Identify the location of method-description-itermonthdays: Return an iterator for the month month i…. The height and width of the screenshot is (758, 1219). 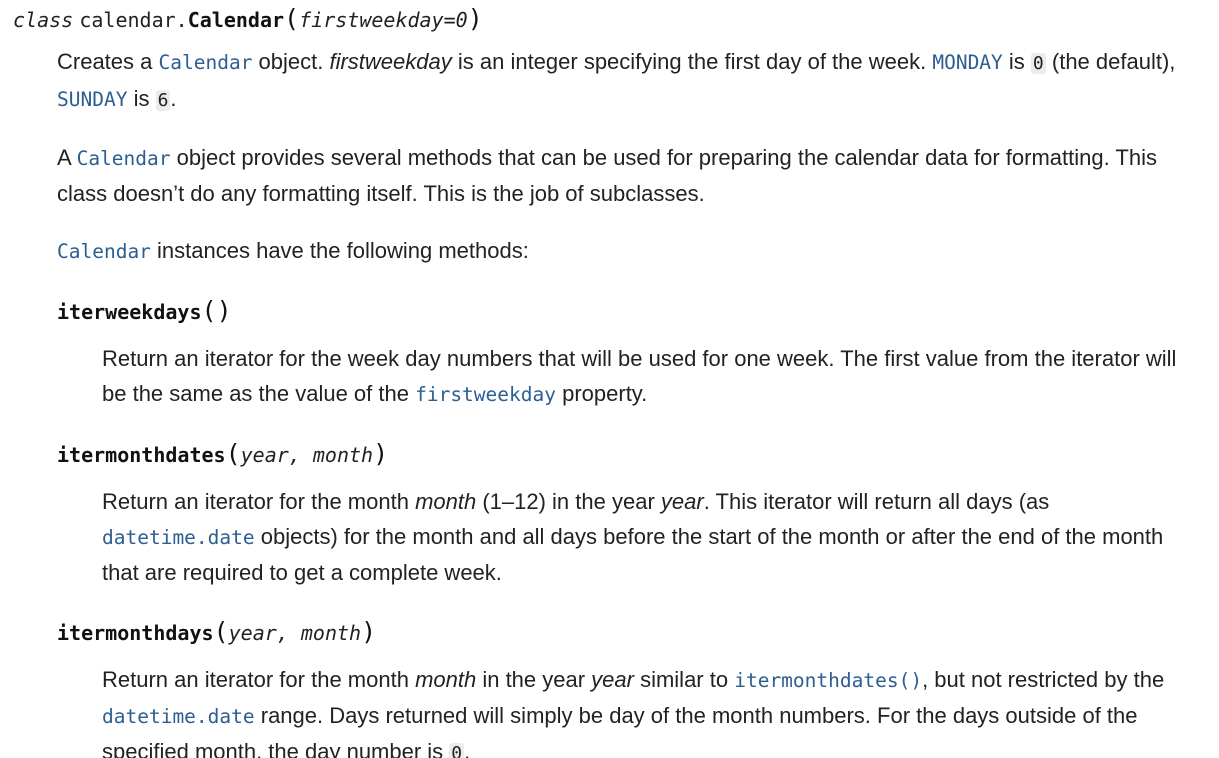
(650, 710).